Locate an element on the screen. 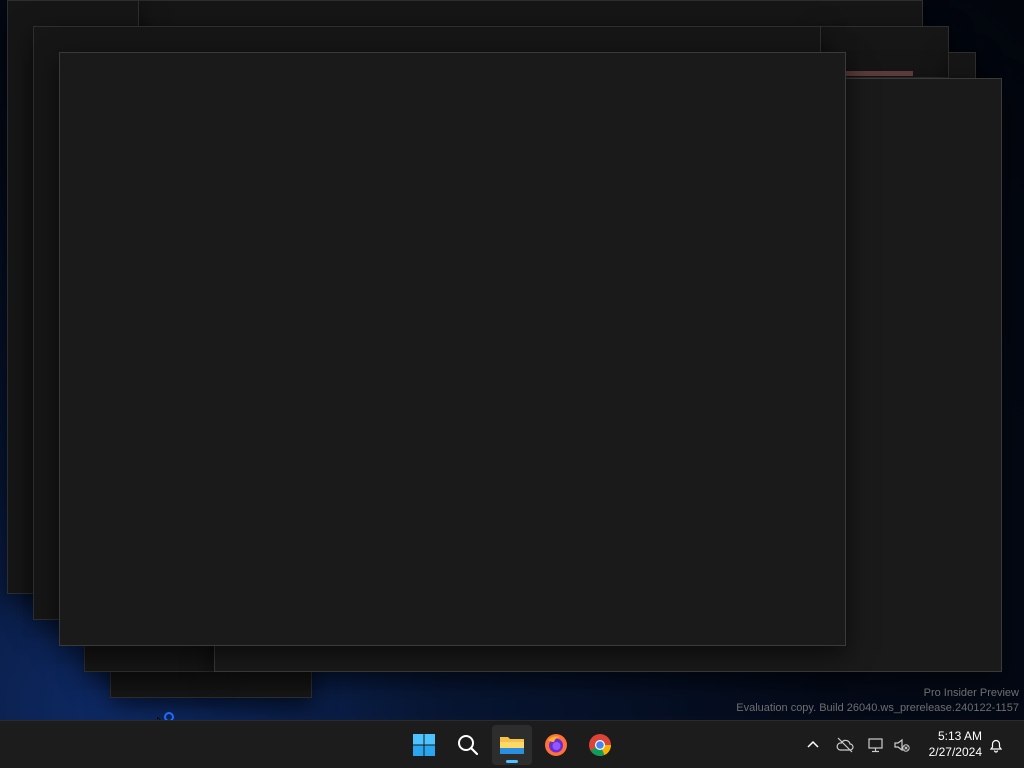 Image resolution: width=1024 pixels, height=768 pixels. chrome-icon is located at coordinates (600, 745).